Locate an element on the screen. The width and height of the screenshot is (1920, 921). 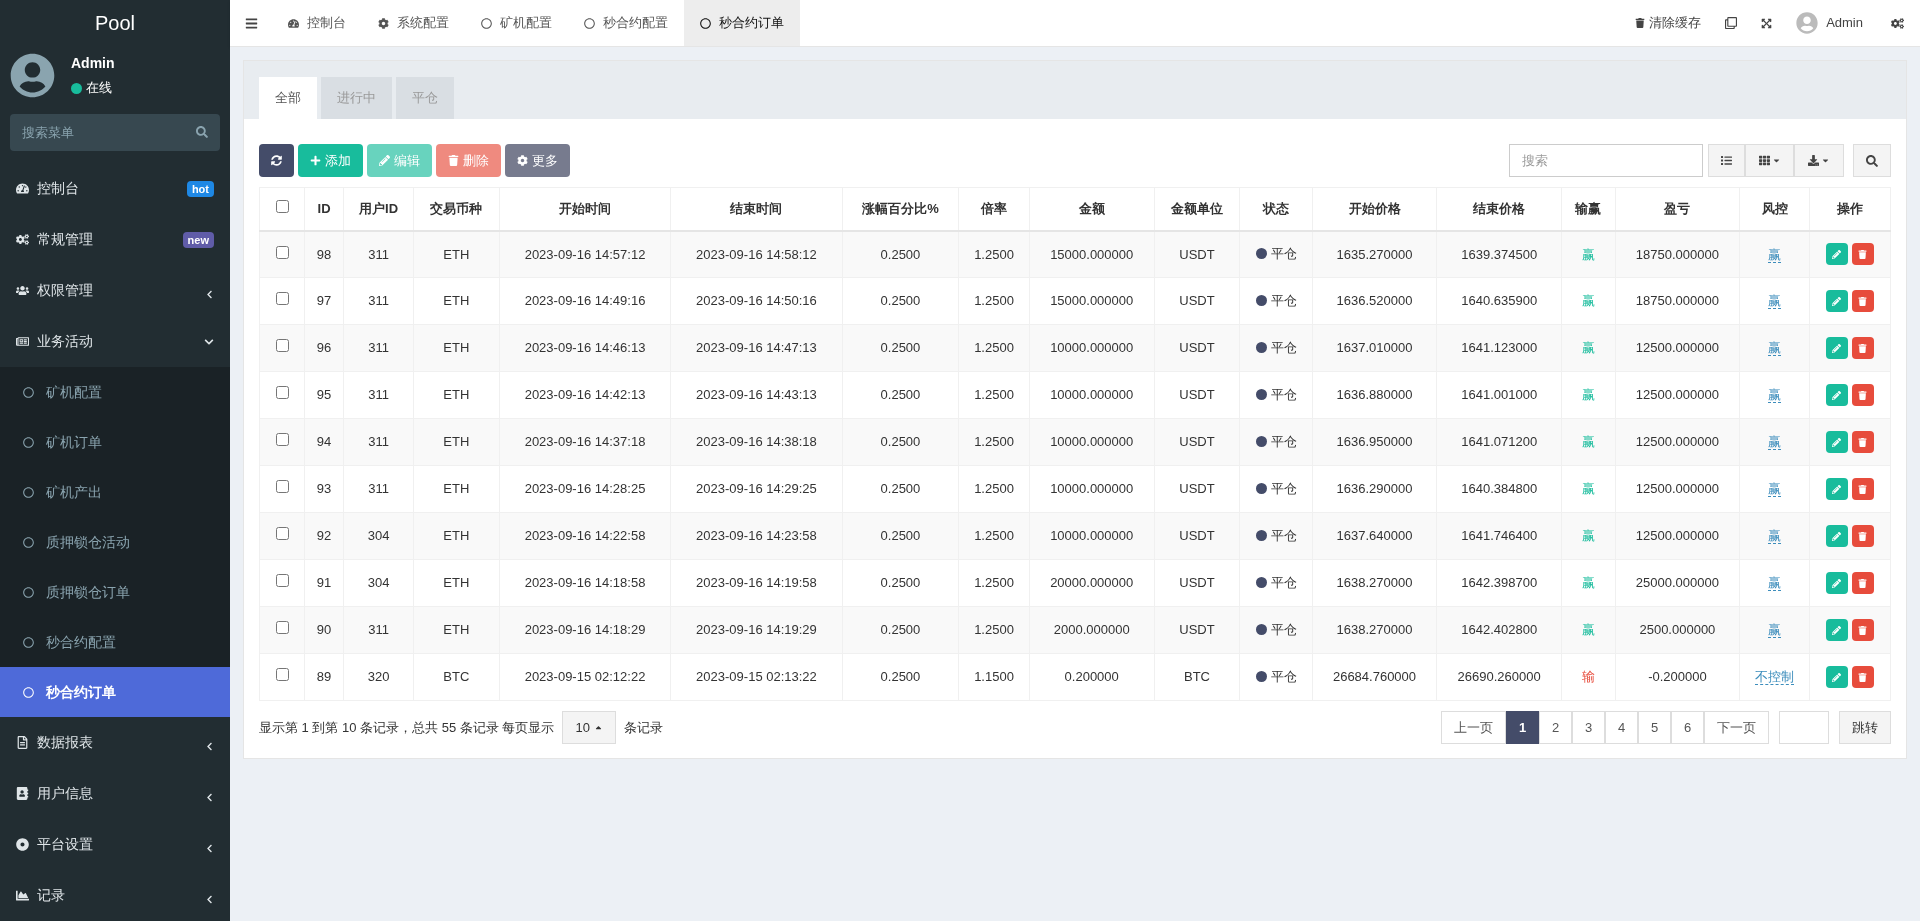
table-cell: 1.2500 is located at coordinates (994, 630).